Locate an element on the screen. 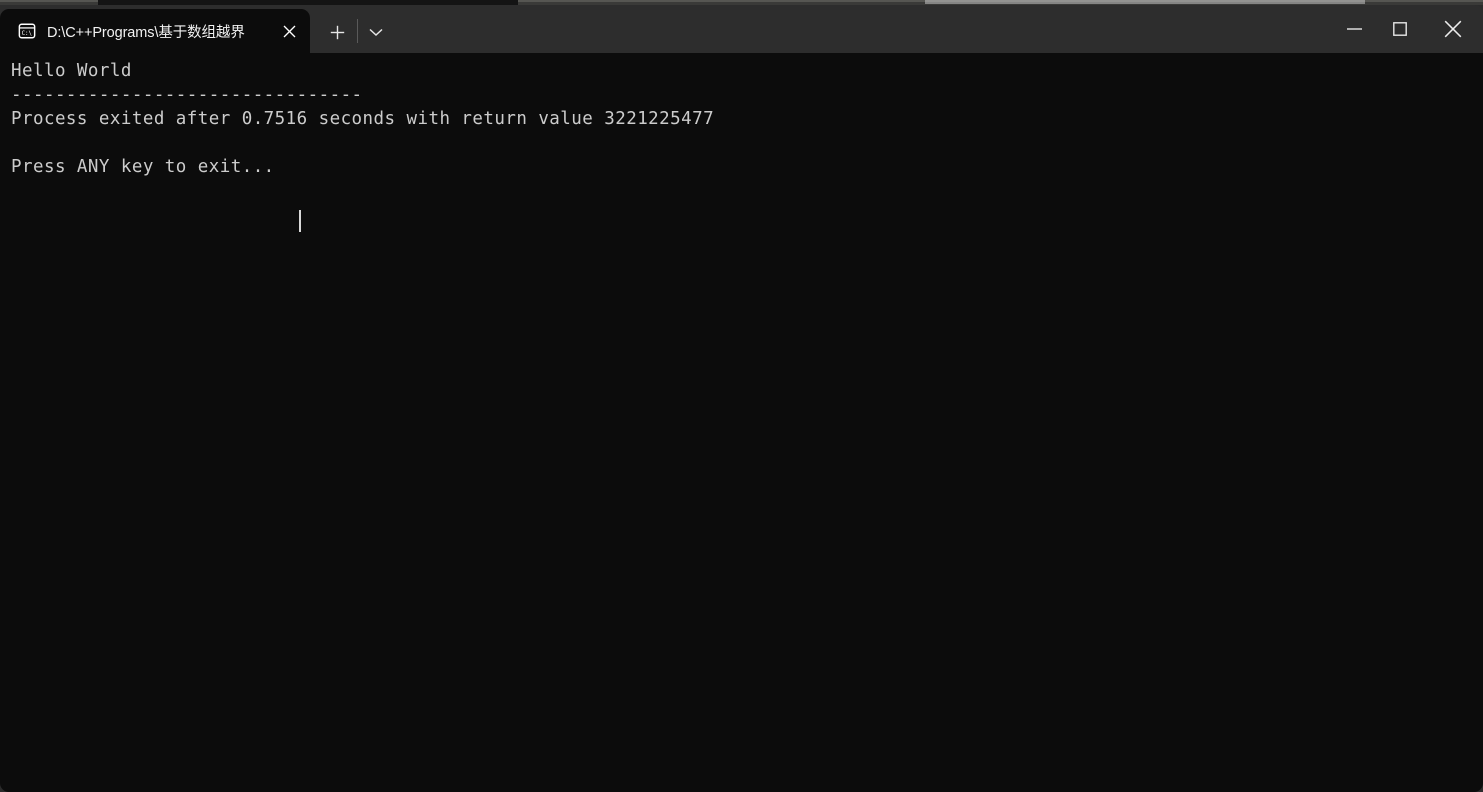  tab-title: D:\C++Programs\基于数组越界 is located at coordinates (146, 32).